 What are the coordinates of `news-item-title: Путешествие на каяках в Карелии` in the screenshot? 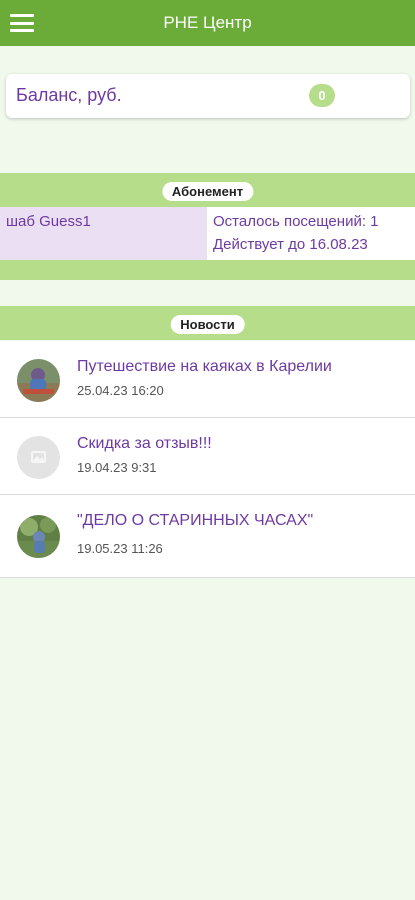 It's located at (204, 366).